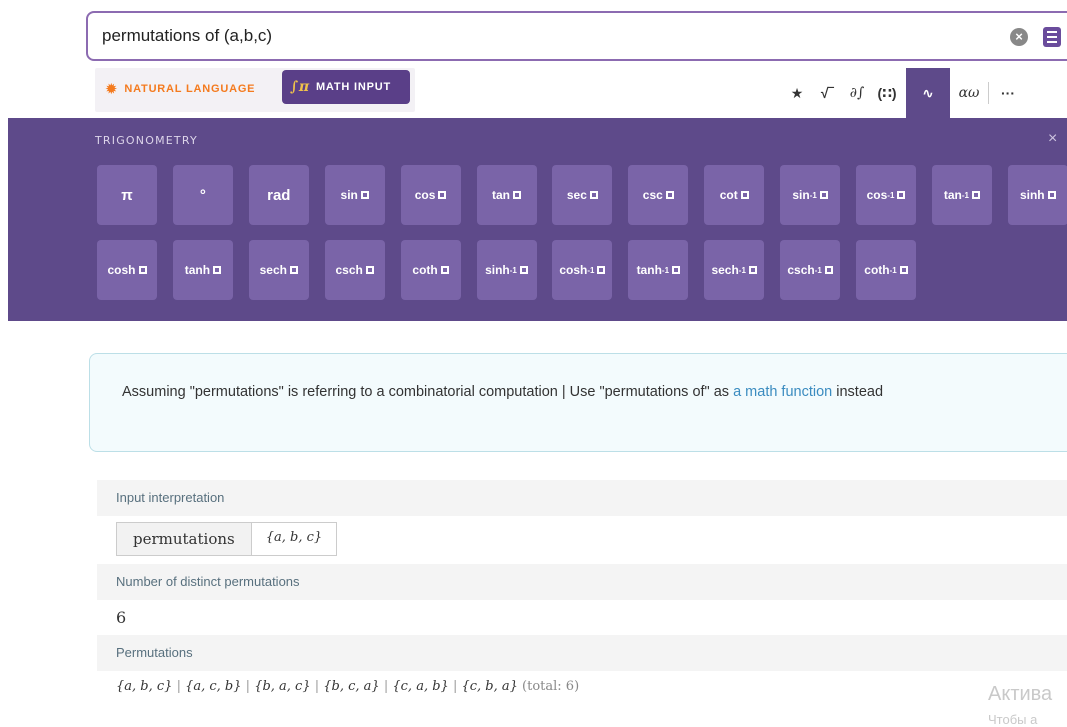 The image size is (1067, 727). Describe the element at coordinates (1052, 139) in the screenshot. I see `close-icon: ×` at that location.